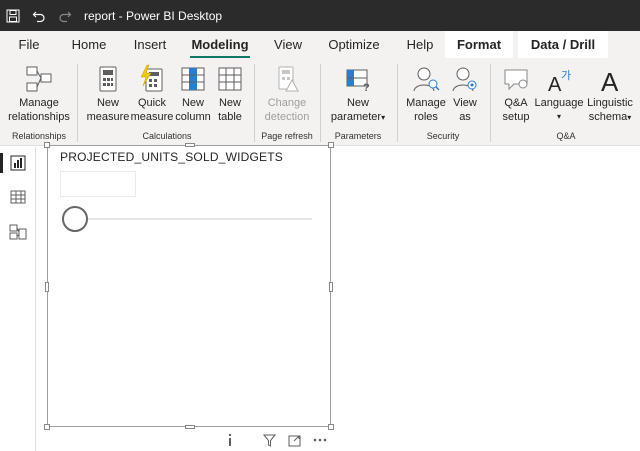  What do you see at coordinates (479, 44) in the screenshot?
I see `tab-format: Format` at bounding box center [479, 44].